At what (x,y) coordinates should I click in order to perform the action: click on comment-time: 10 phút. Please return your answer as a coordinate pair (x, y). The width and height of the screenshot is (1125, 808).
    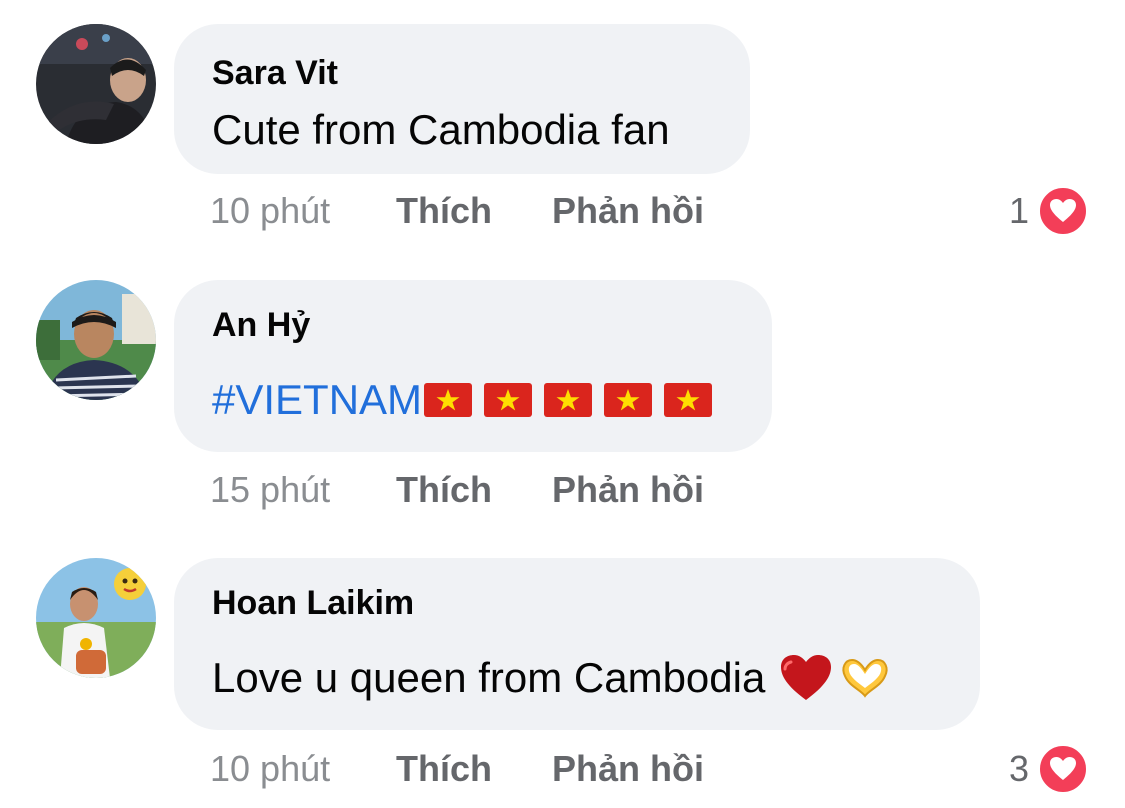
    Looking at the image, I should click on (303, 769).